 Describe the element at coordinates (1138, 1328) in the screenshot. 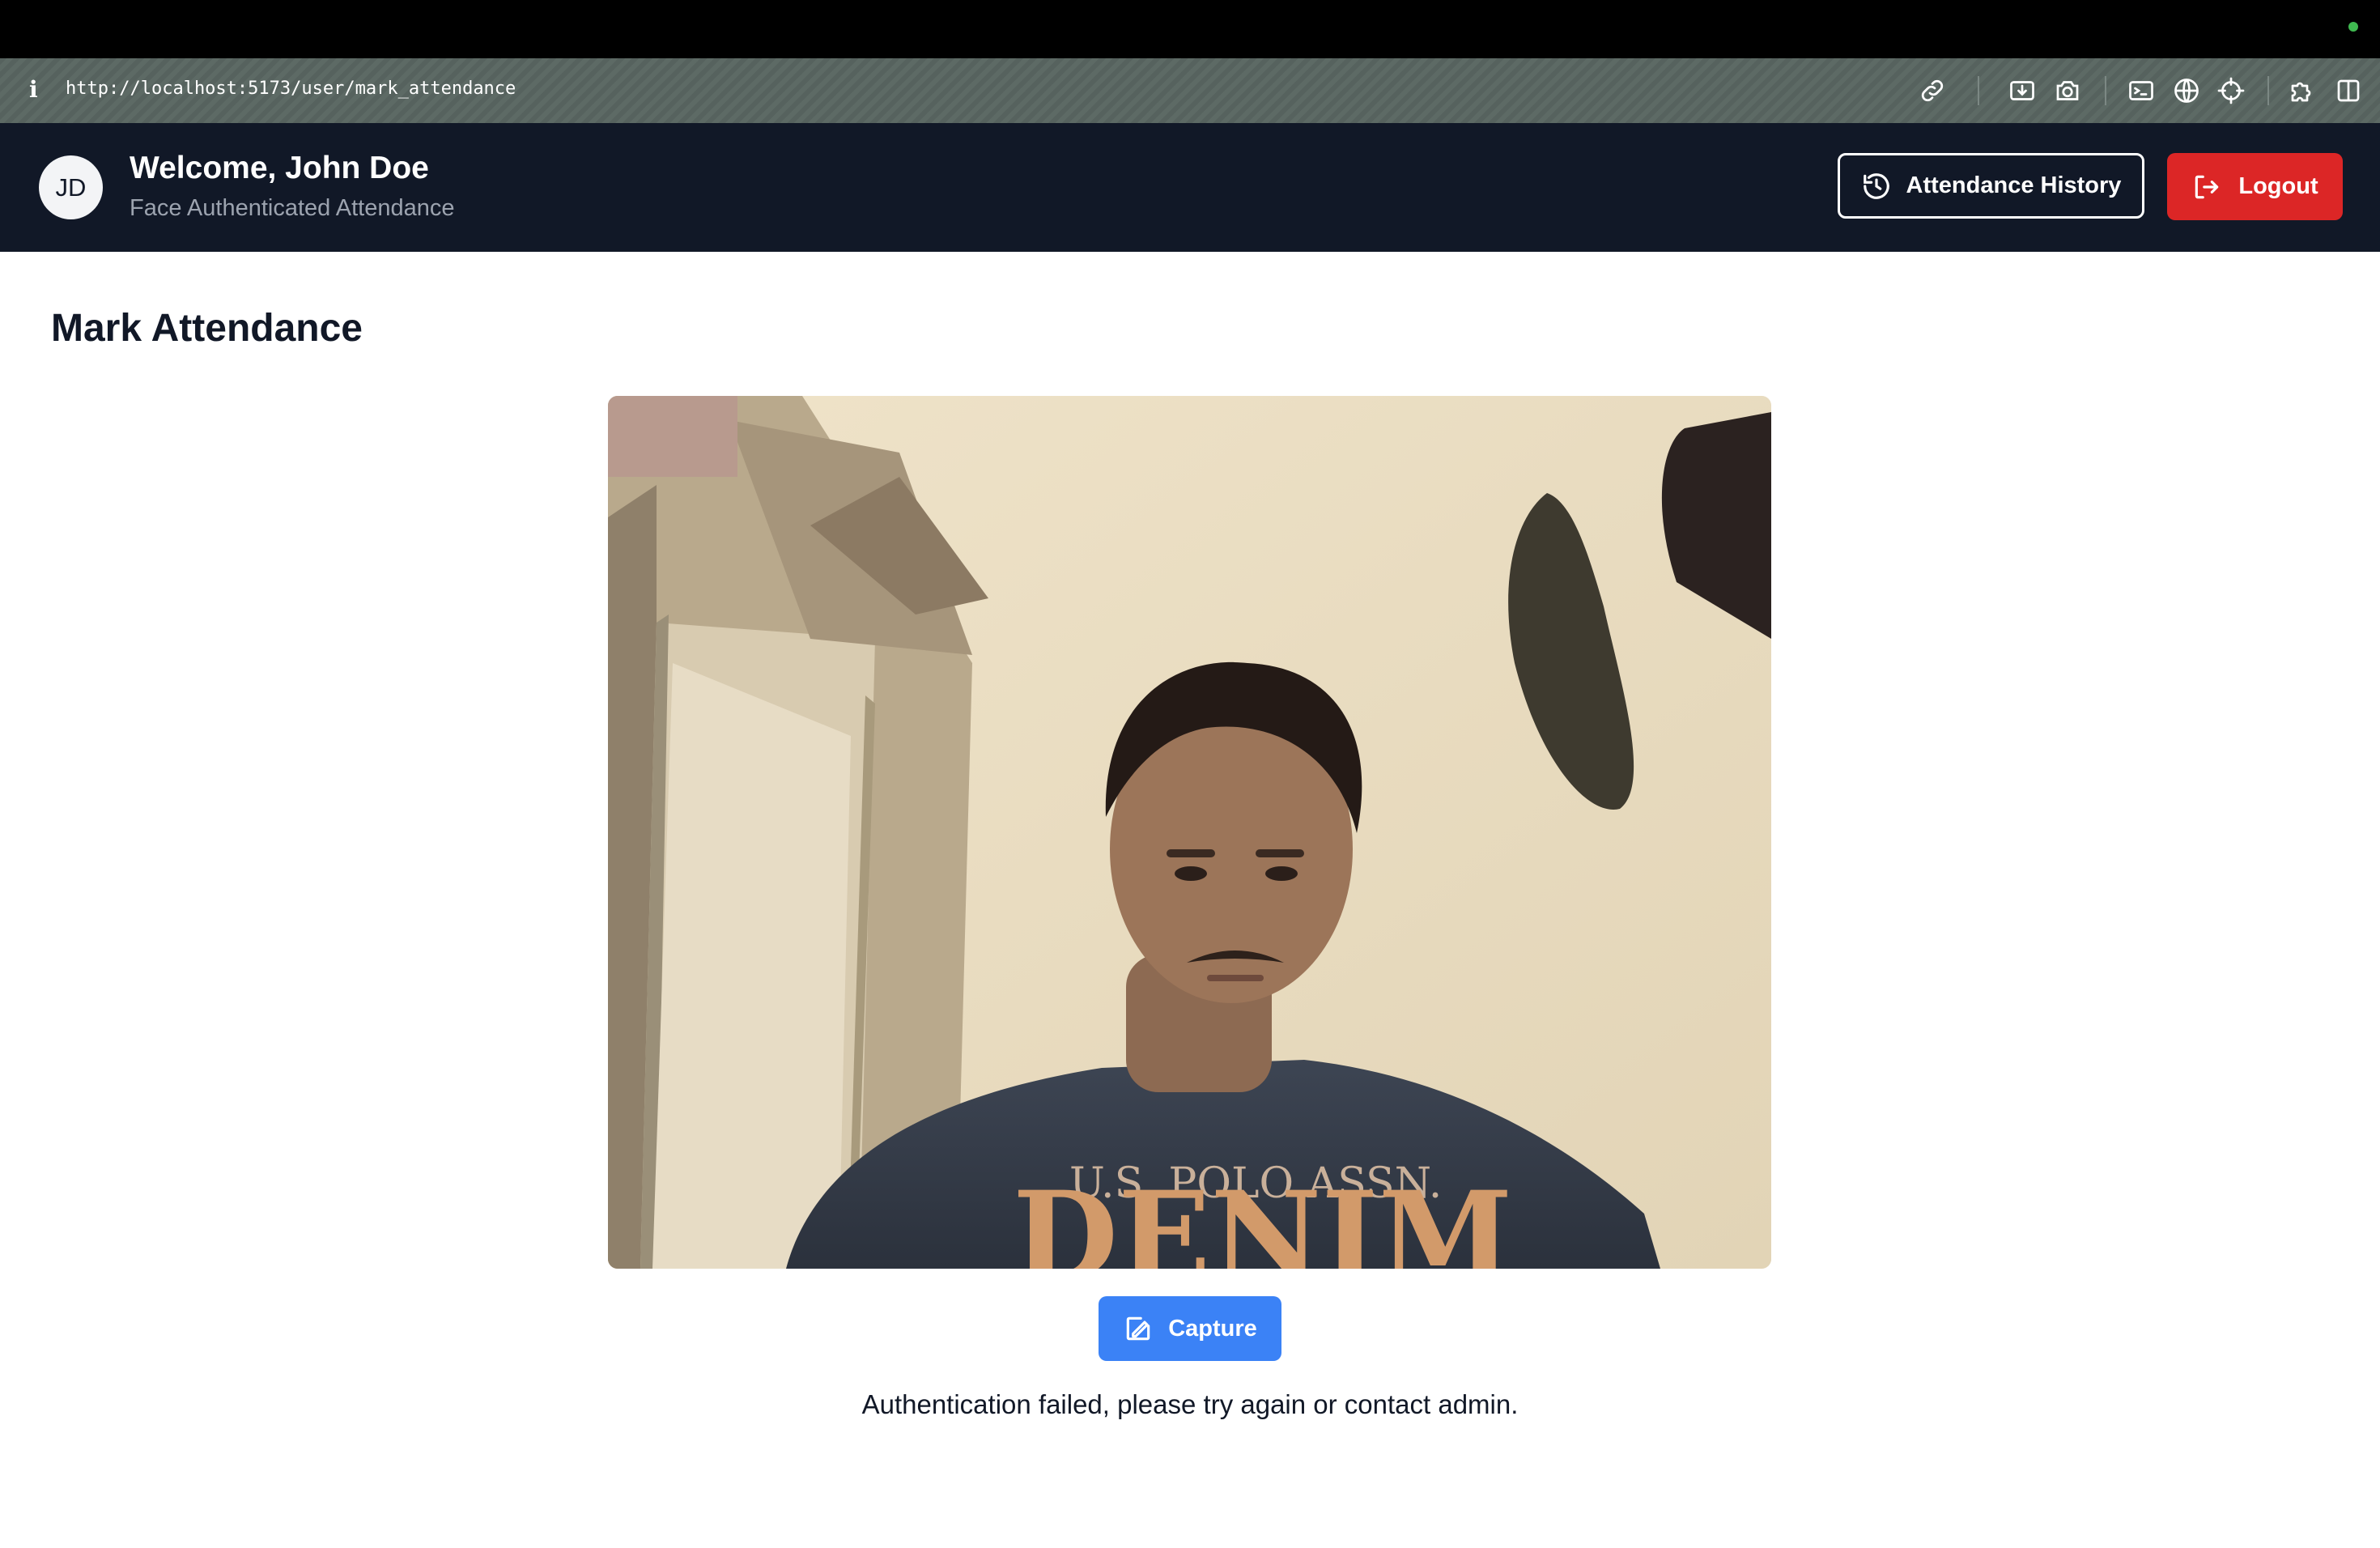

I see `capture-icon` at that location.